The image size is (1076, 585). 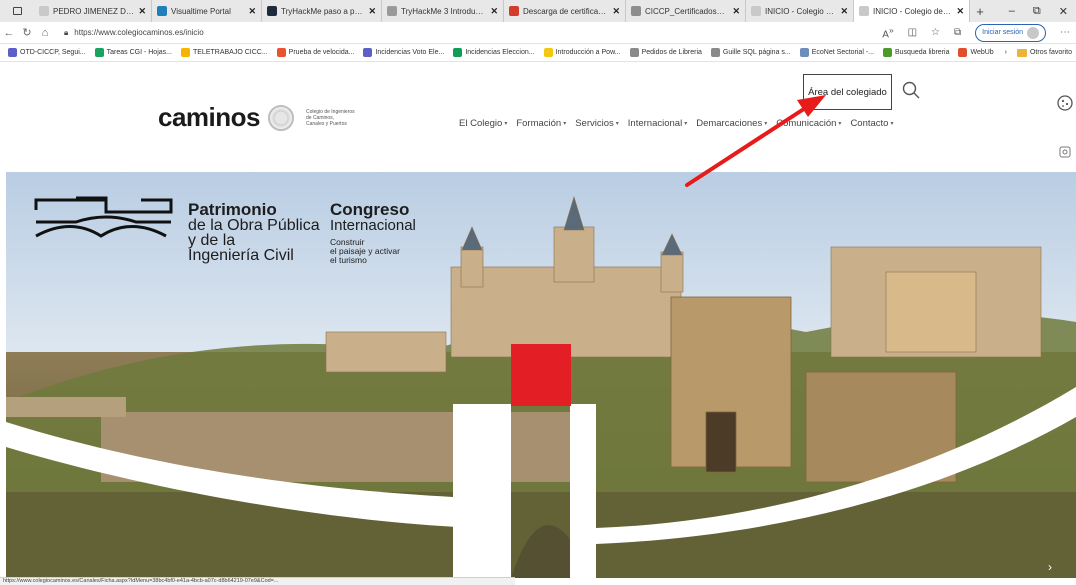 I want to click on back-icon: ←, so click(x=9, y=33).